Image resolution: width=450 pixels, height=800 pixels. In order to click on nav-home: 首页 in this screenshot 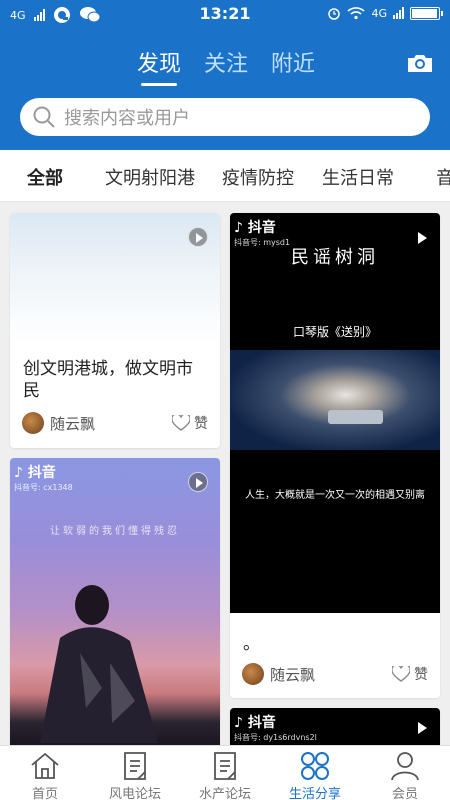, I will do `click(45, 775)`.